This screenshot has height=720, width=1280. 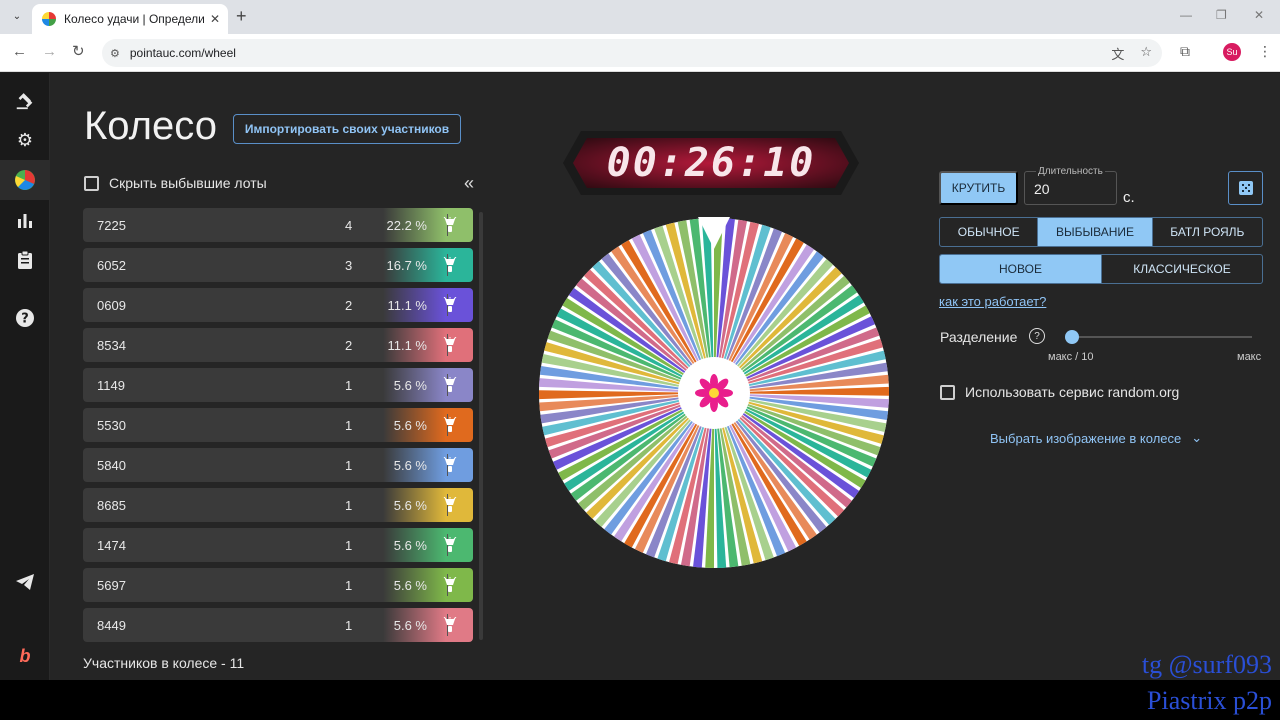 I want to click on lot-count: 4, so click(x=349, y=225).